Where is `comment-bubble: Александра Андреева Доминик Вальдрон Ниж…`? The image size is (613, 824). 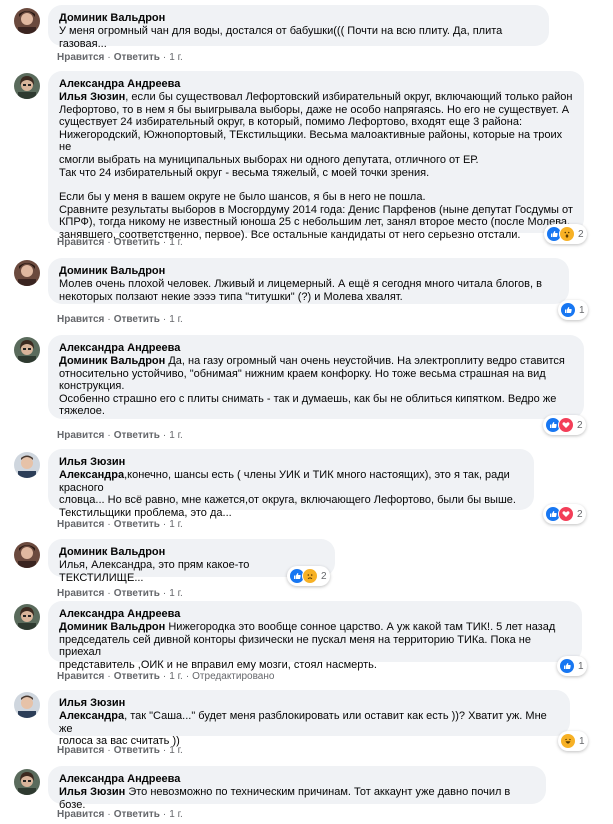
comment-bubble: Александра Андреева Доминик Вальдрон Ниж… is located at coordinates (315, 636).